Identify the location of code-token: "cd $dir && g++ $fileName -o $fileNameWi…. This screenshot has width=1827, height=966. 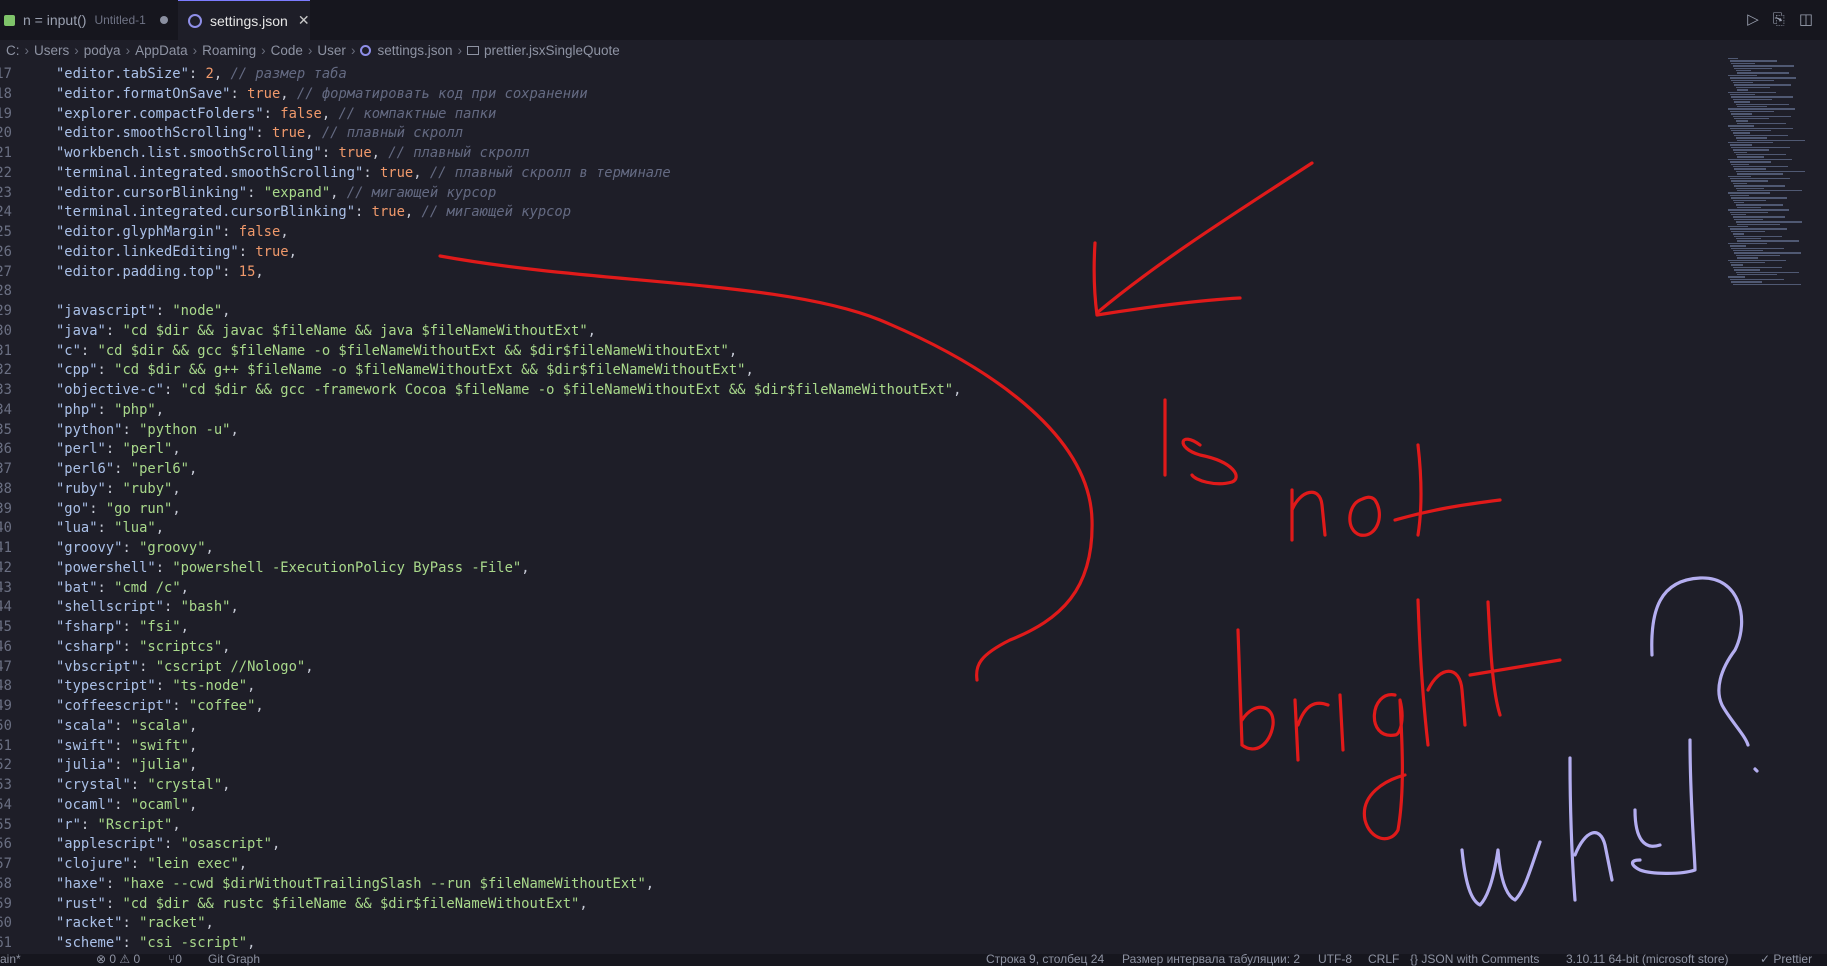
(430, 370).